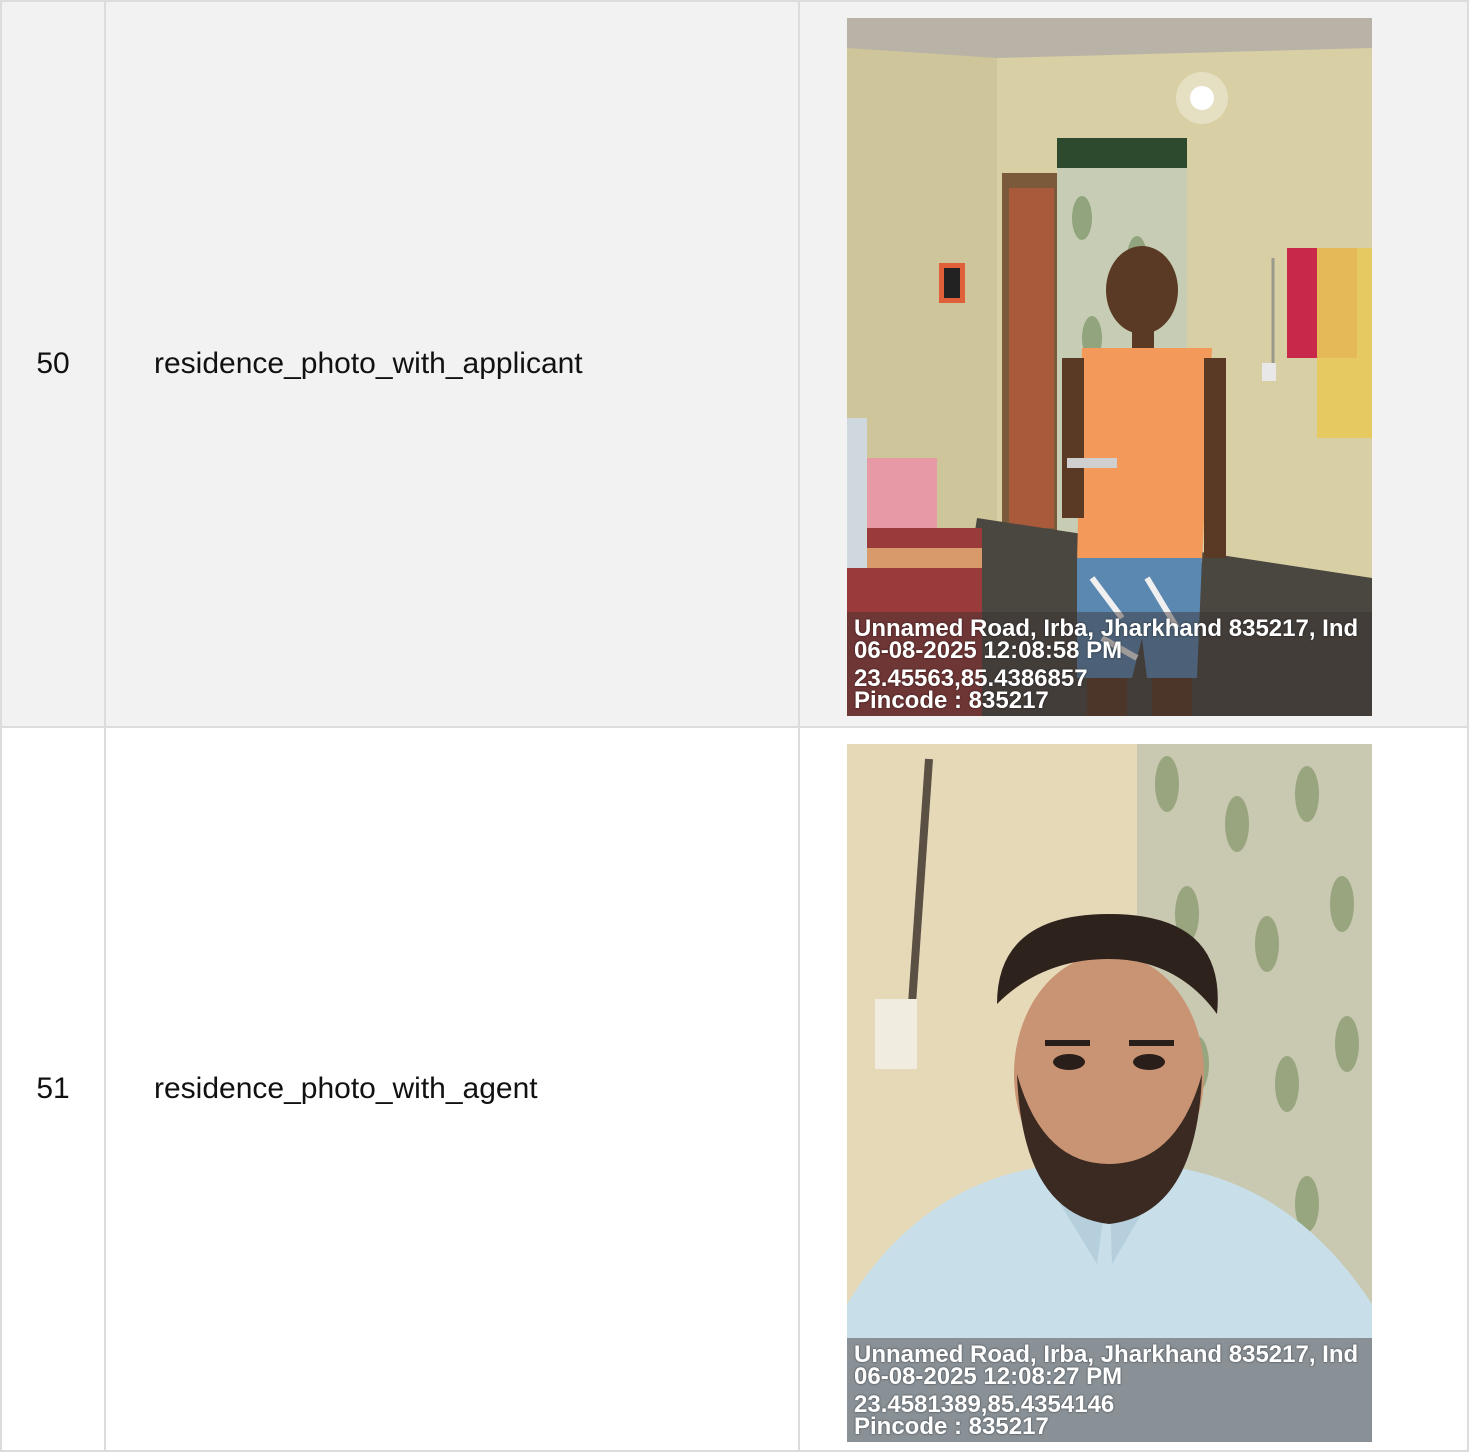  Describe the element at coordinates (988, 650) in the screenshot. I see `stamp-datetime: 06-08-2025 12:08:58 PM` at that location.